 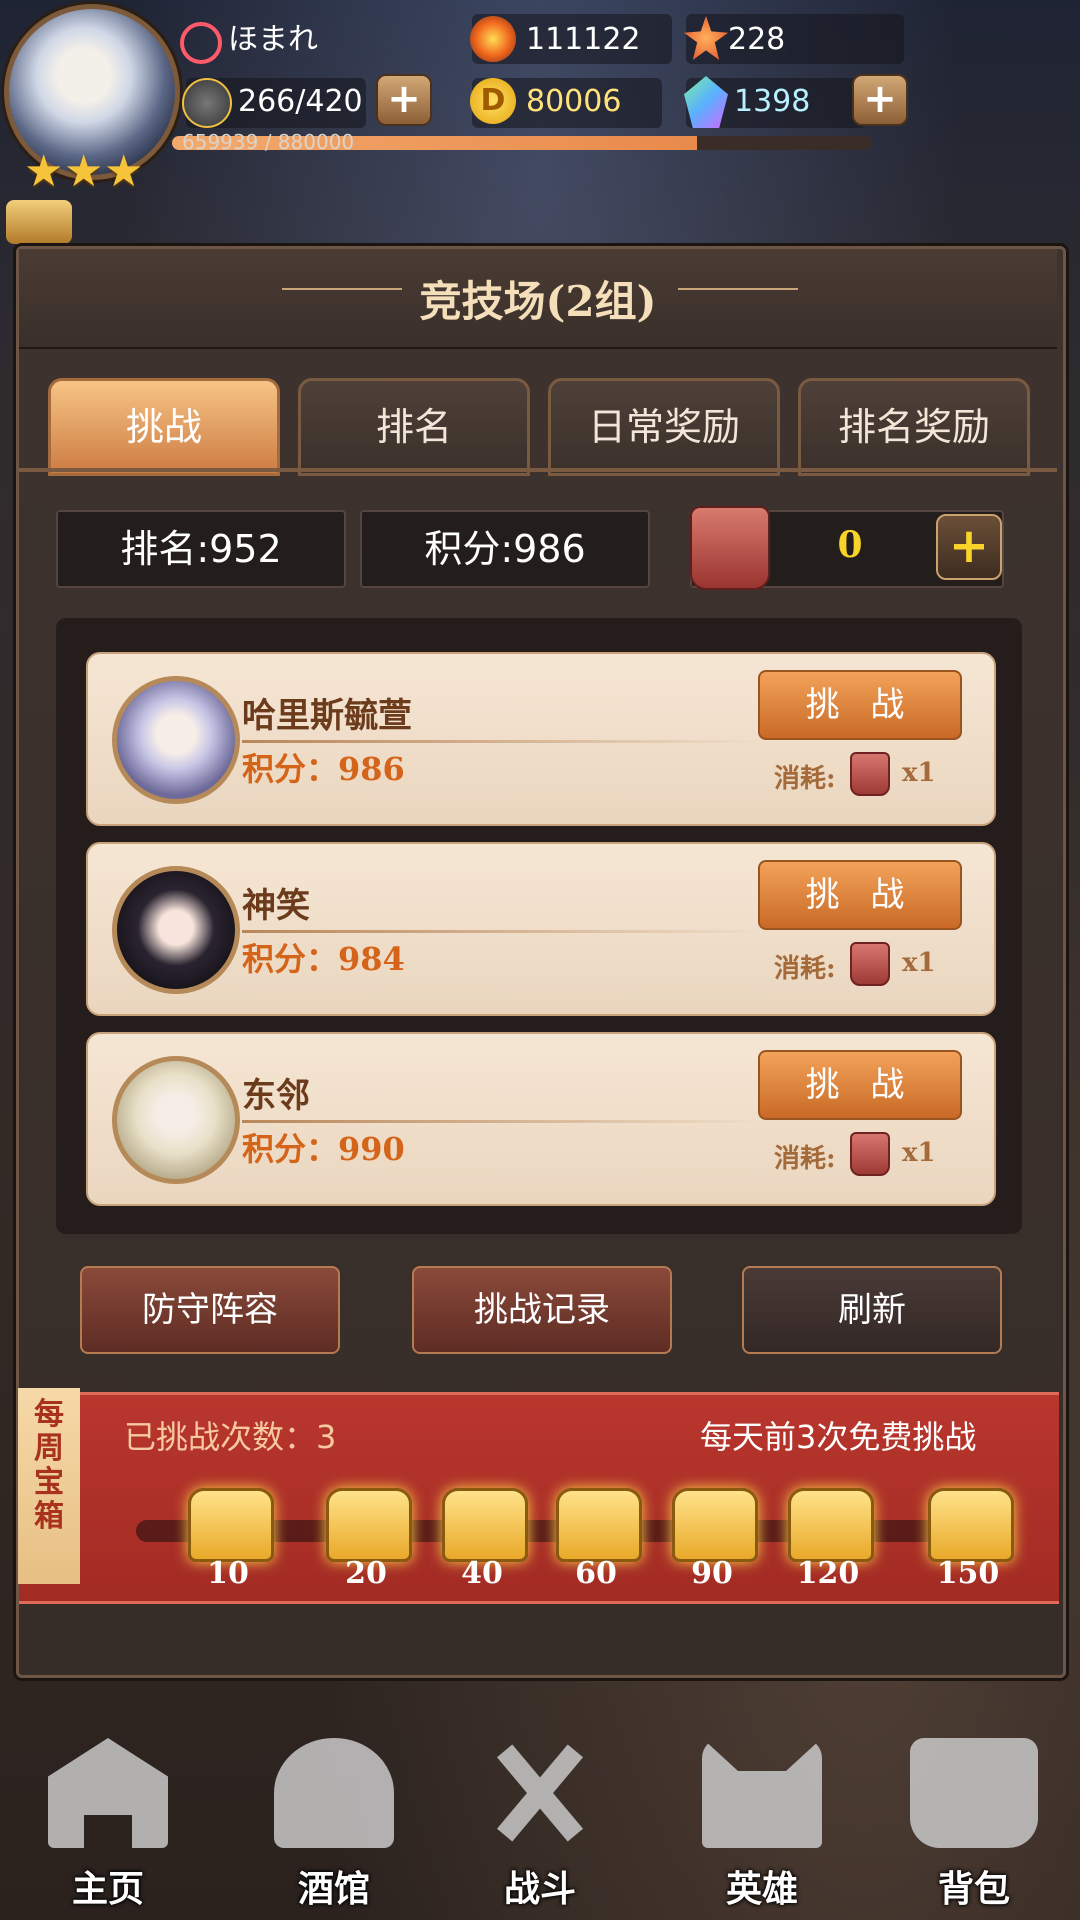 I want to click on nav-hero-label: 英雄, so click(x=762, y=1886).